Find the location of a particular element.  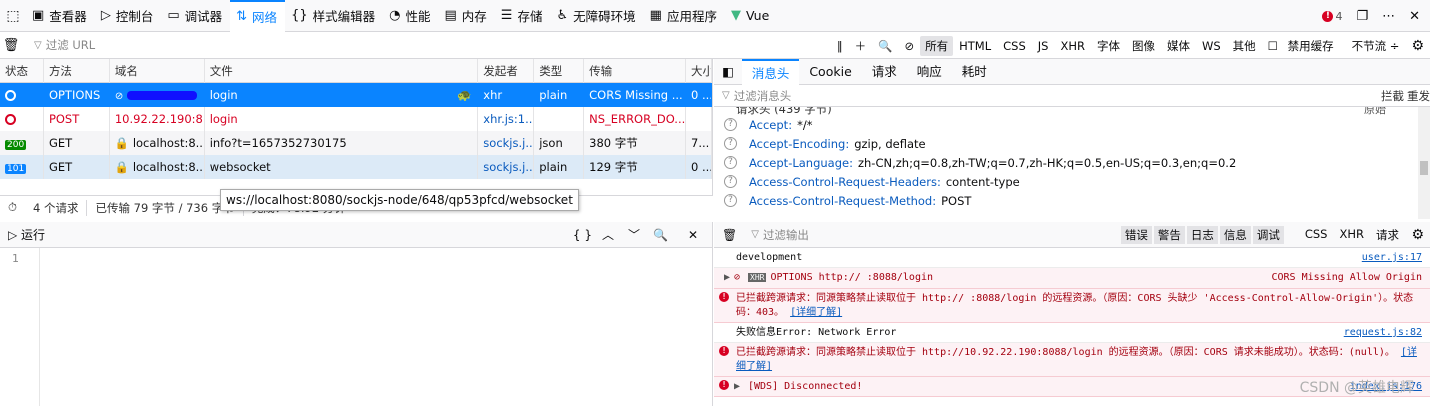

element-picker-icon: ⬚ is located at coordinates (13, 16).